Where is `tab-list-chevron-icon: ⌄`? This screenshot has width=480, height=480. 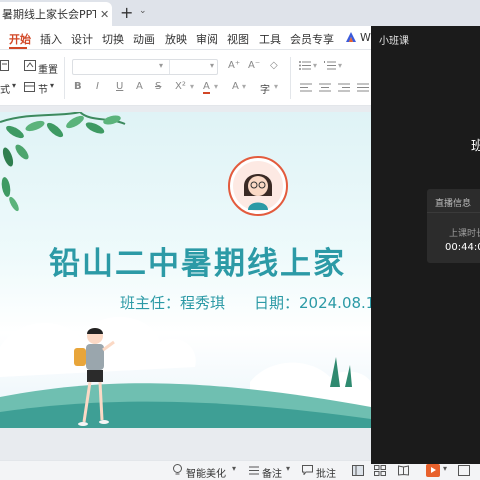
tab-list-chevron-icon: ⌄ is located at coordinates (143, 11).